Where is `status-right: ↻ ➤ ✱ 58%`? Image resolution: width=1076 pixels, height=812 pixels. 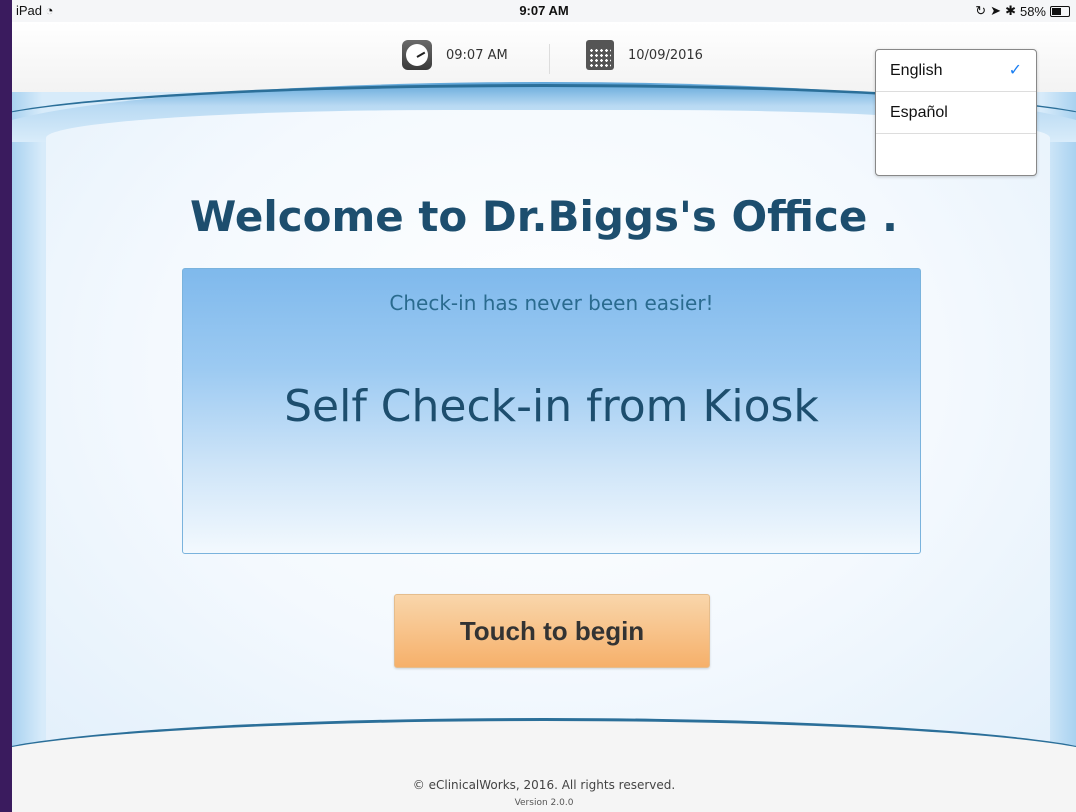 status-right: ↻ ➤ ✱ 58% is located at coordinates (1022, 11).